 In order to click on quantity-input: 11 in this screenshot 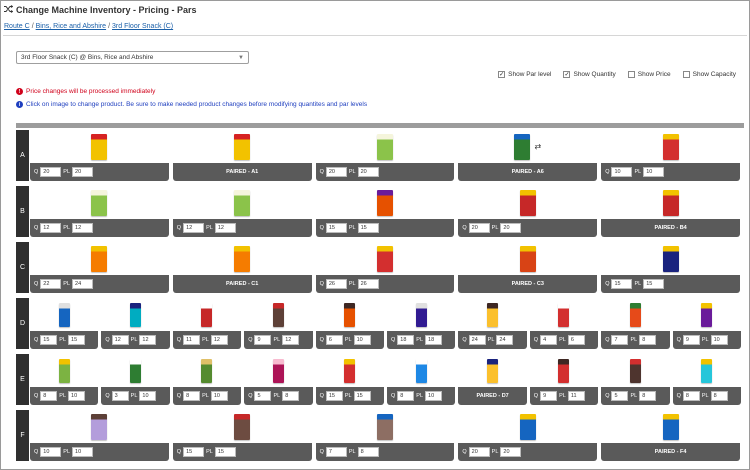, I will do `click(192, 340)`.